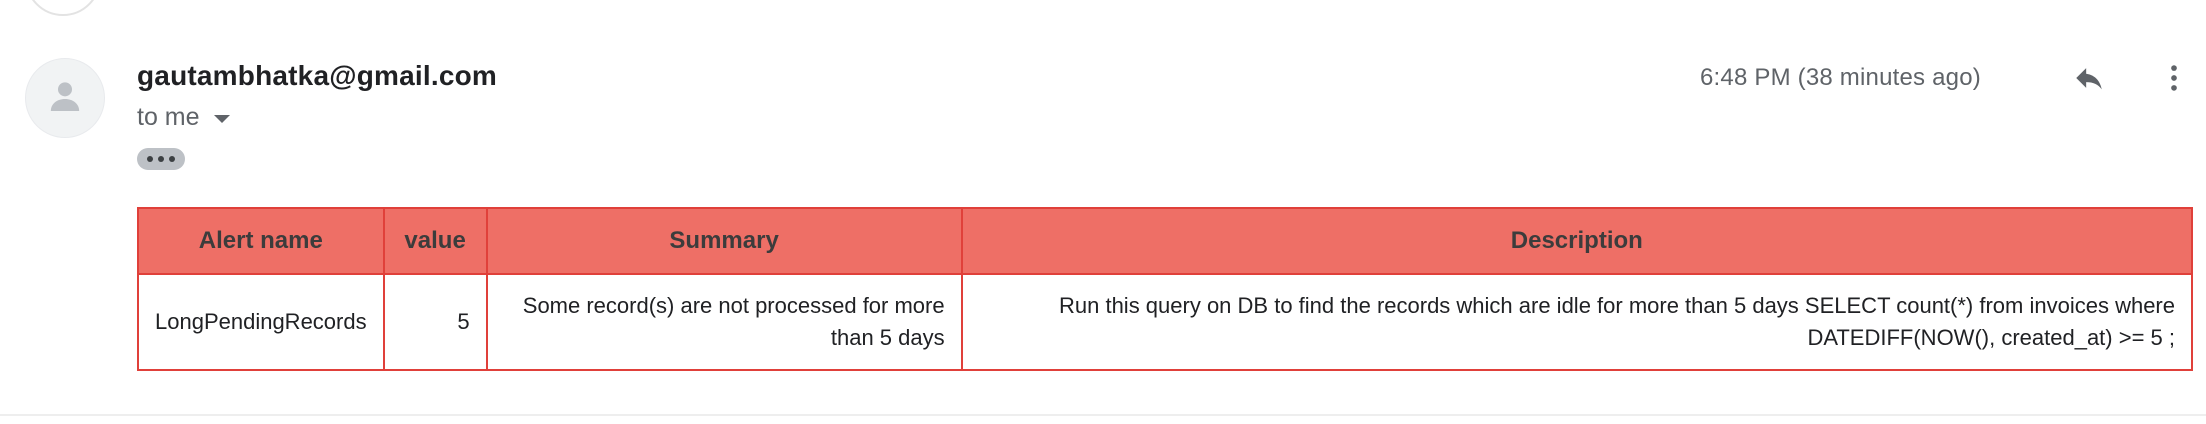  What do you see at coordinates (168, 117) in the screenshot?
I see `recipients-label: to me` at bounding box center [168, 117].